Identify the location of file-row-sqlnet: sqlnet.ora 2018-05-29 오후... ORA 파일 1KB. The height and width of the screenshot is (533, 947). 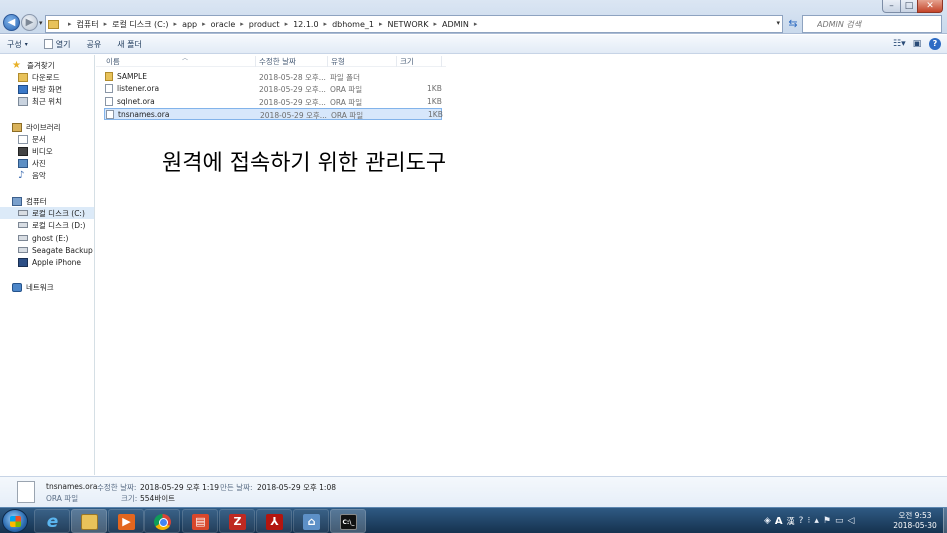
(273, 102).